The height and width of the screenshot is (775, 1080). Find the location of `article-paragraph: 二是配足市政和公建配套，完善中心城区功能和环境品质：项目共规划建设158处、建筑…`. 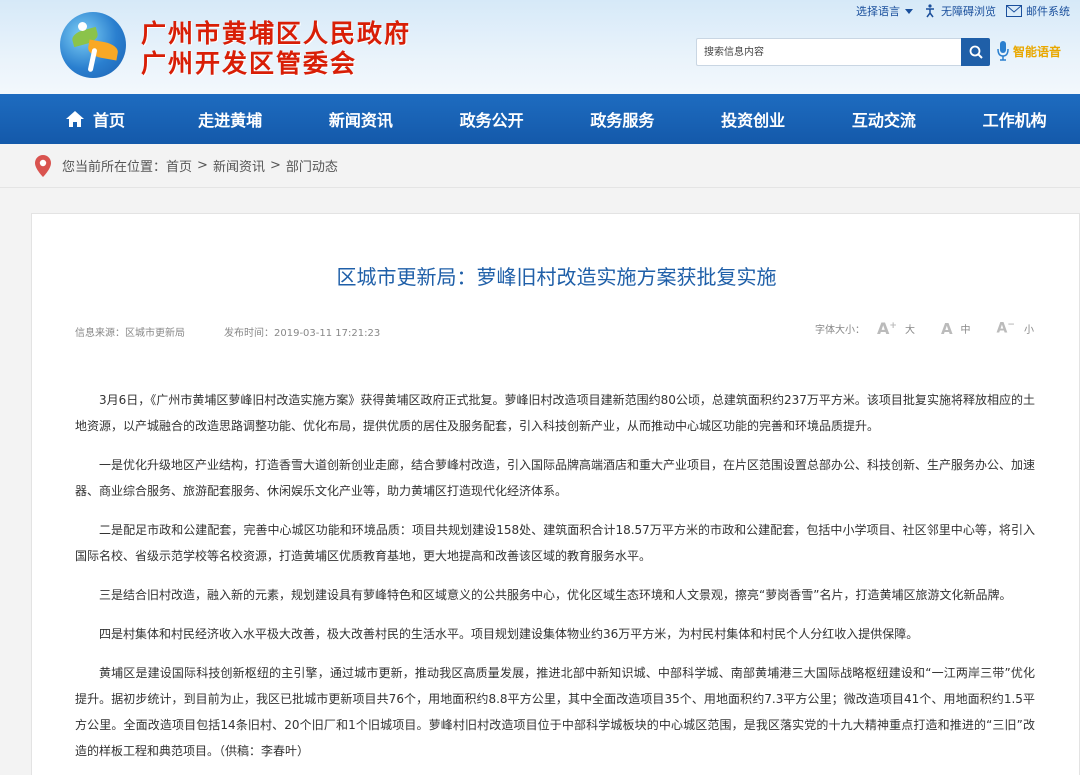

article-paragraph: 二是配足市政和公建配套，完善中心城区功能和环境品质：项目共规划建设158处、建筑… is located at coordinates (555, 543).